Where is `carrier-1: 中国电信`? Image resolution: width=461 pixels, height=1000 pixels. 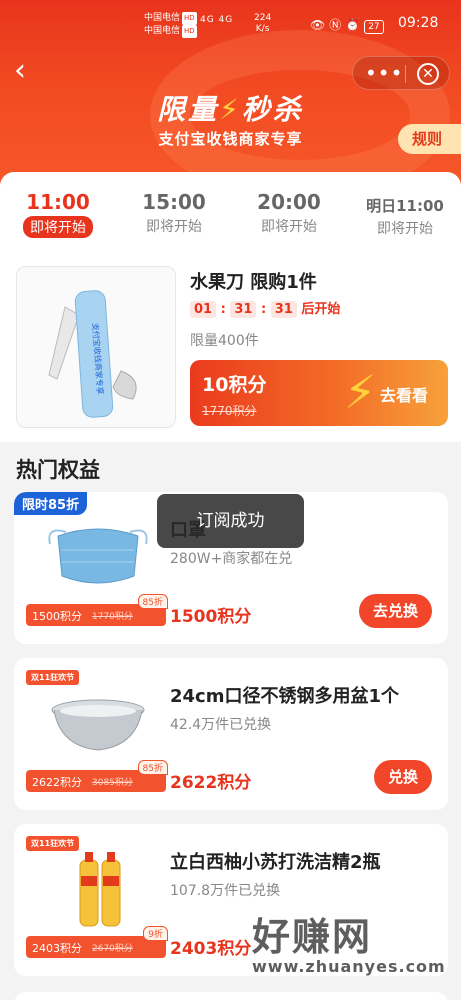
carrier-1: 中国电信 is located at coordinates (162, 18).